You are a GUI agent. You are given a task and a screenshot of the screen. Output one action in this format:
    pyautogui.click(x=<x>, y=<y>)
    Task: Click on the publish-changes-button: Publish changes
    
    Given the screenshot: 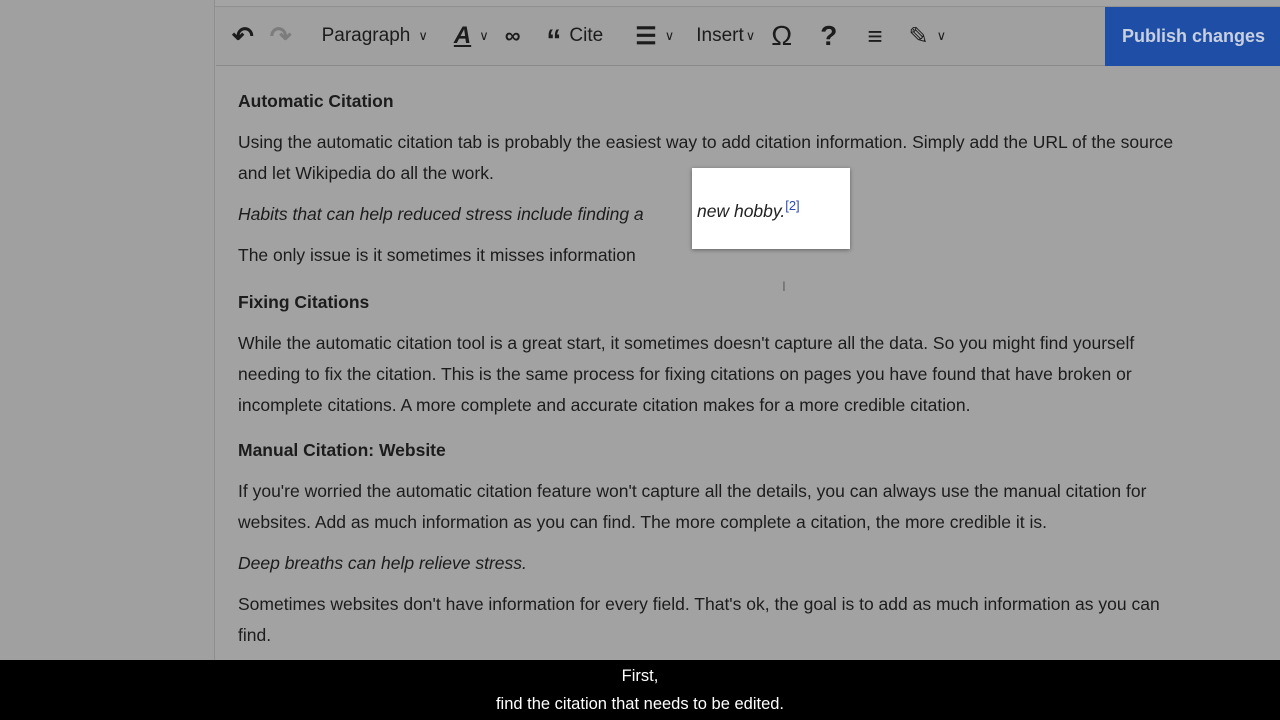 What is the action you would take?
    pyautogui.click(x=1192, y=36)
    